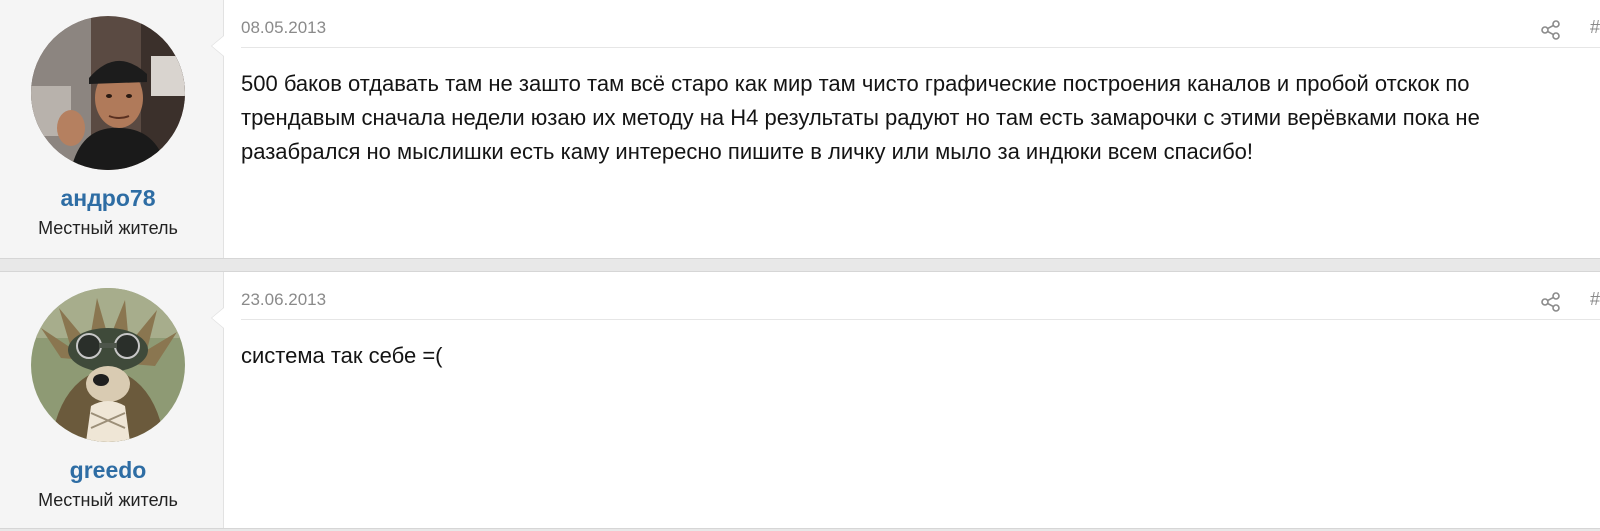  What do you see at coordinates (920, 24) in the screenshot?
I see `message-header: 08.05.2013 #` at bounding box center [920, 24].